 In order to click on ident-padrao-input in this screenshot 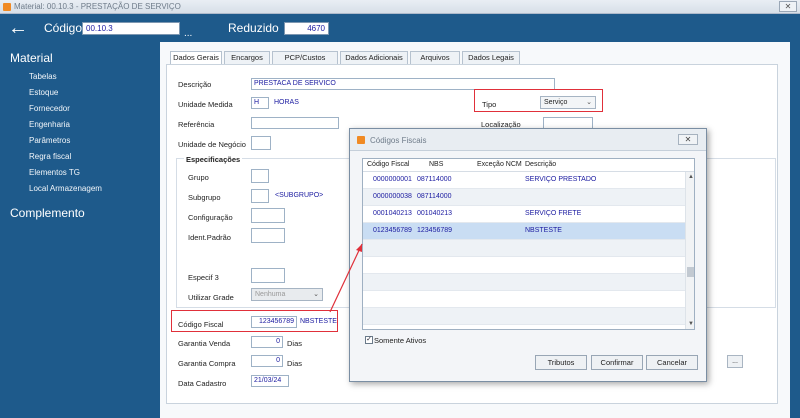, I will do `click(268, 235)`.